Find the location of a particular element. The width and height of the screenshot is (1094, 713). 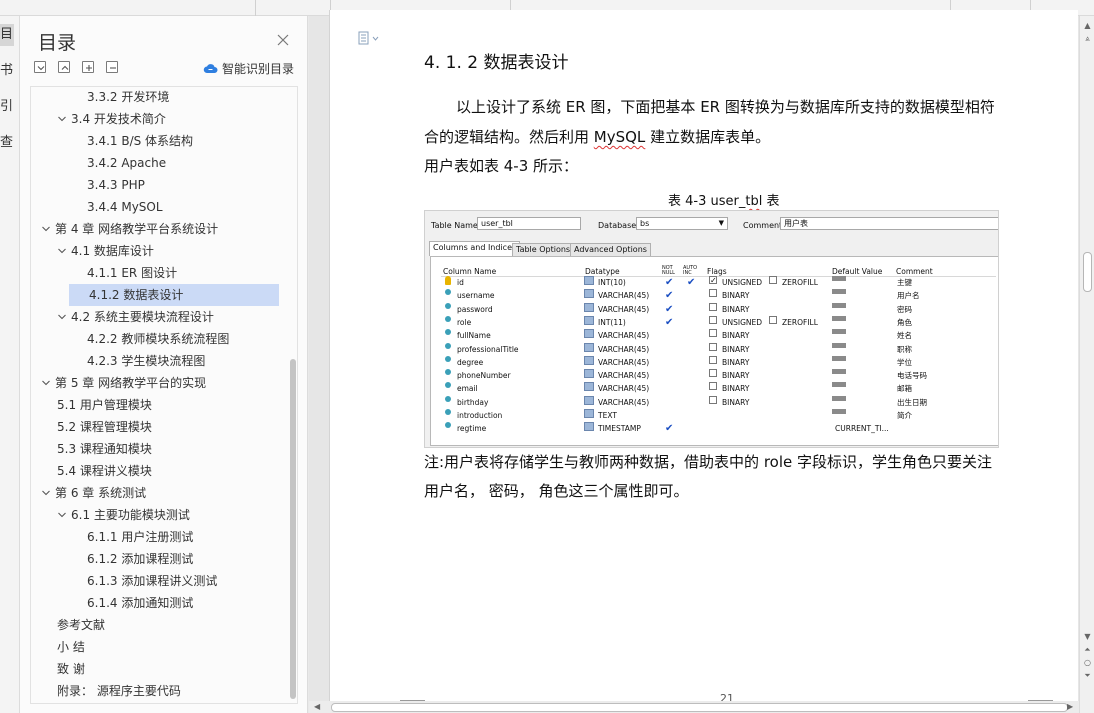

toc-item: 3.4.2 Apache is located at coordinates (126, 163).